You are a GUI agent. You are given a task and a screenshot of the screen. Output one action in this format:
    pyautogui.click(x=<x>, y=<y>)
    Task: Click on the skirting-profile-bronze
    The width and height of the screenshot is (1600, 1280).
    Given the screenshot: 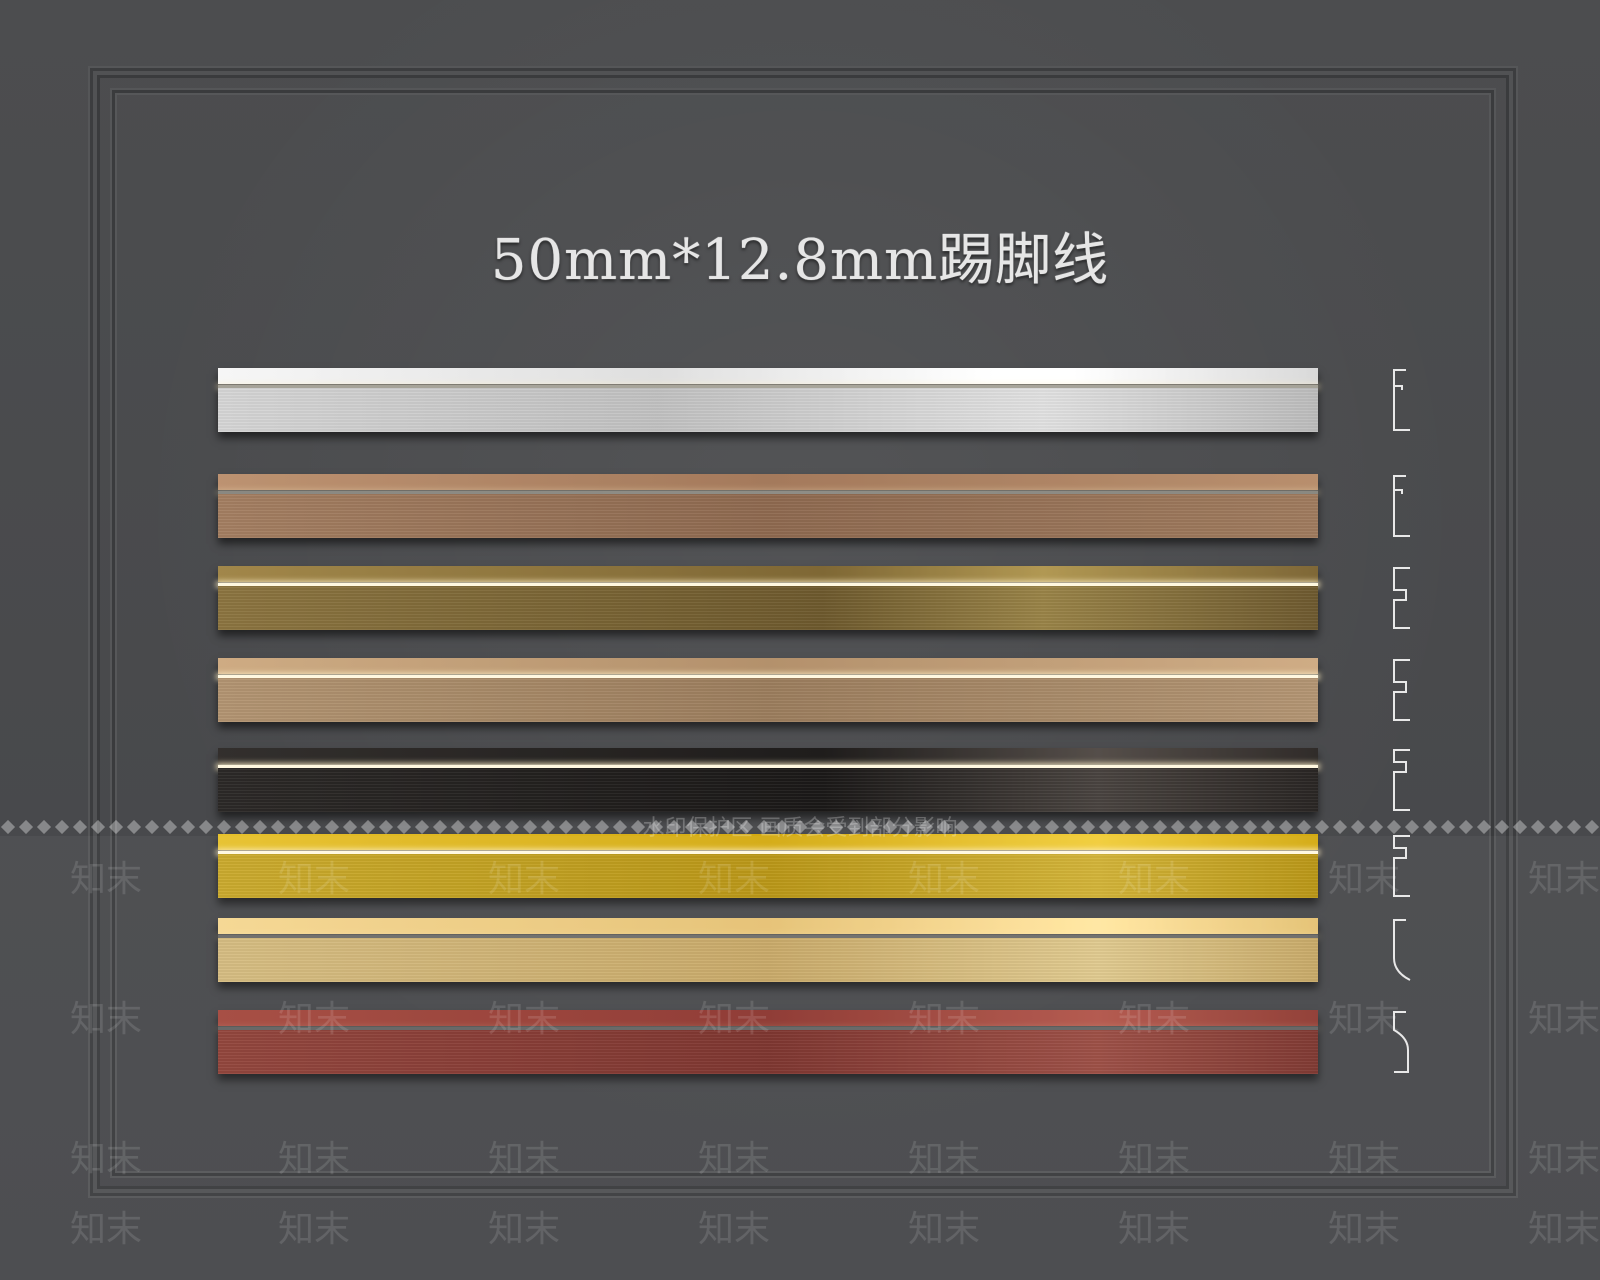 What is the action you would take?
    pyautogui.click(x=768, y=506)
    